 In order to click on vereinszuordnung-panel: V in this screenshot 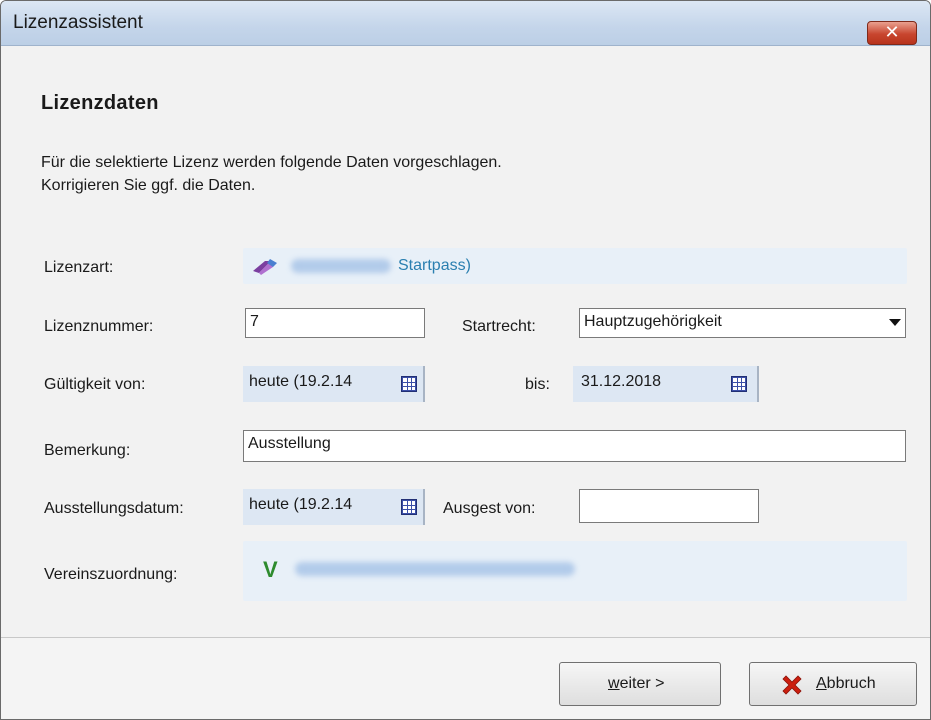, I will do `click(575, 571)`.